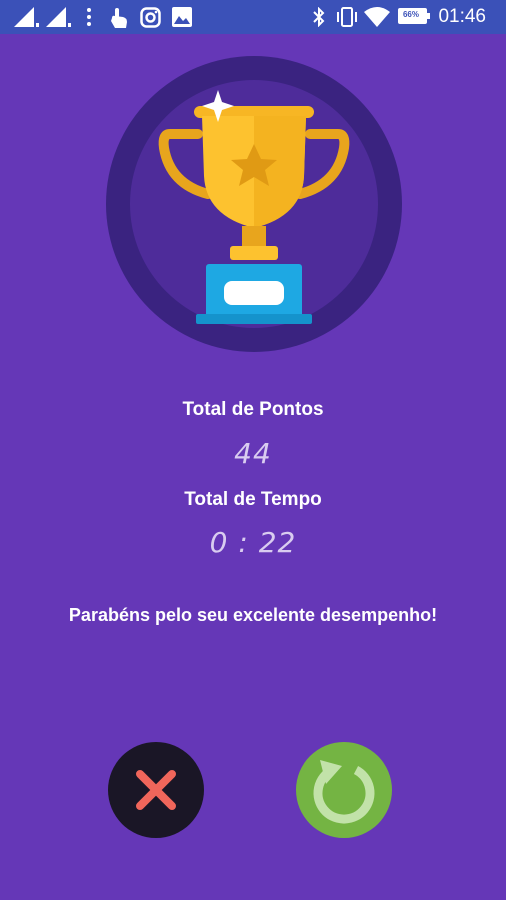 This screenshot has width=506, height=900. What do you see at coordinates (253, 409) in the screenshot?
I see `points-label: Total de Pontos` at bounding box center [253, 409].